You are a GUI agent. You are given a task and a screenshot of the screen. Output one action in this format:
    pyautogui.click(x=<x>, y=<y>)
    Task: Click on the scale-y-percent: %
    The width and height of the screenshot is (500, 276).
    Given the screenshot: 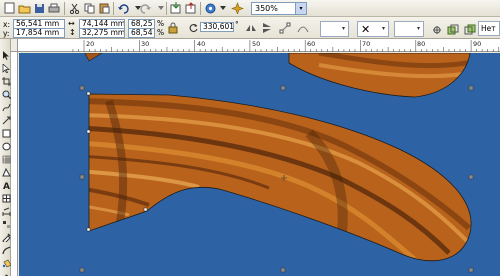 What is the action you would take?
    pyautogui.click(x=161, y=32)
    